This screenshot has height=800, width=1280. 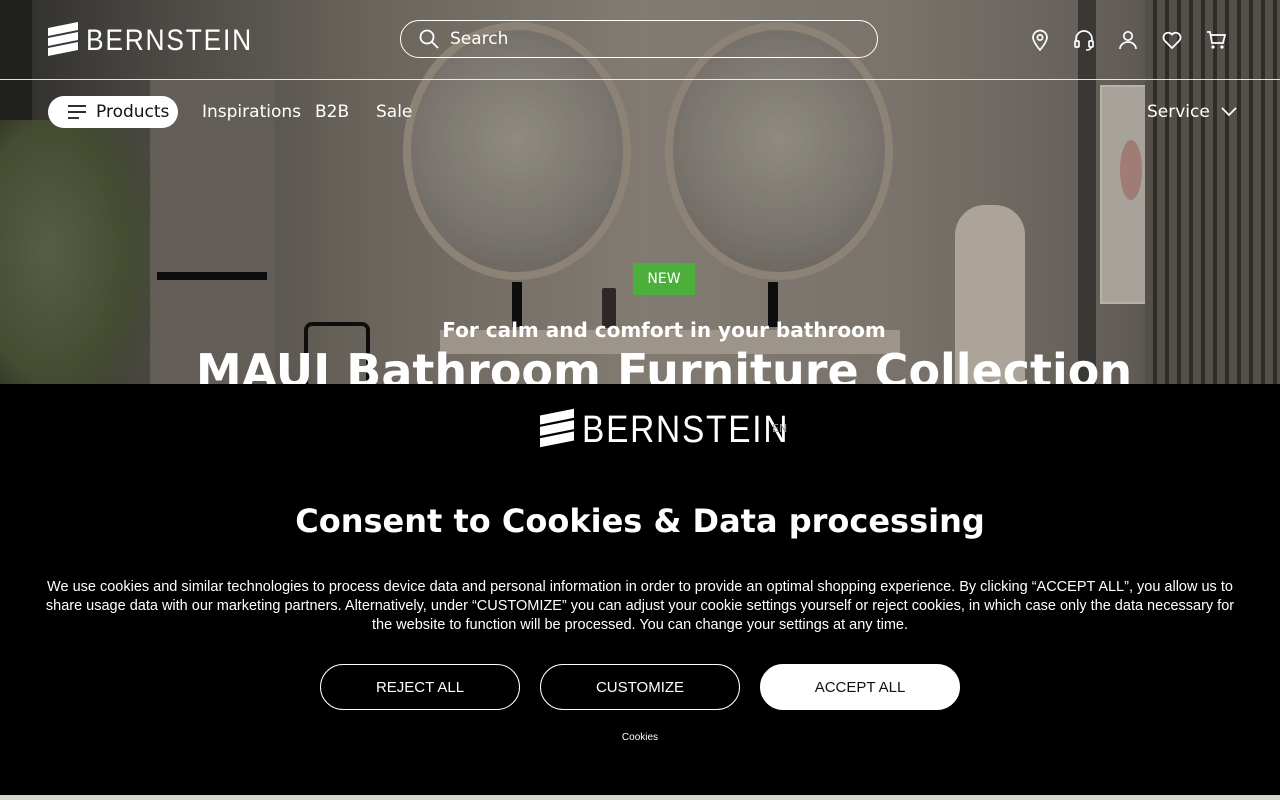 What do you see at coordinates (1229, 112) in the screenshot?
I see `chevron-down-icon` at bounding box center [1229, 112].